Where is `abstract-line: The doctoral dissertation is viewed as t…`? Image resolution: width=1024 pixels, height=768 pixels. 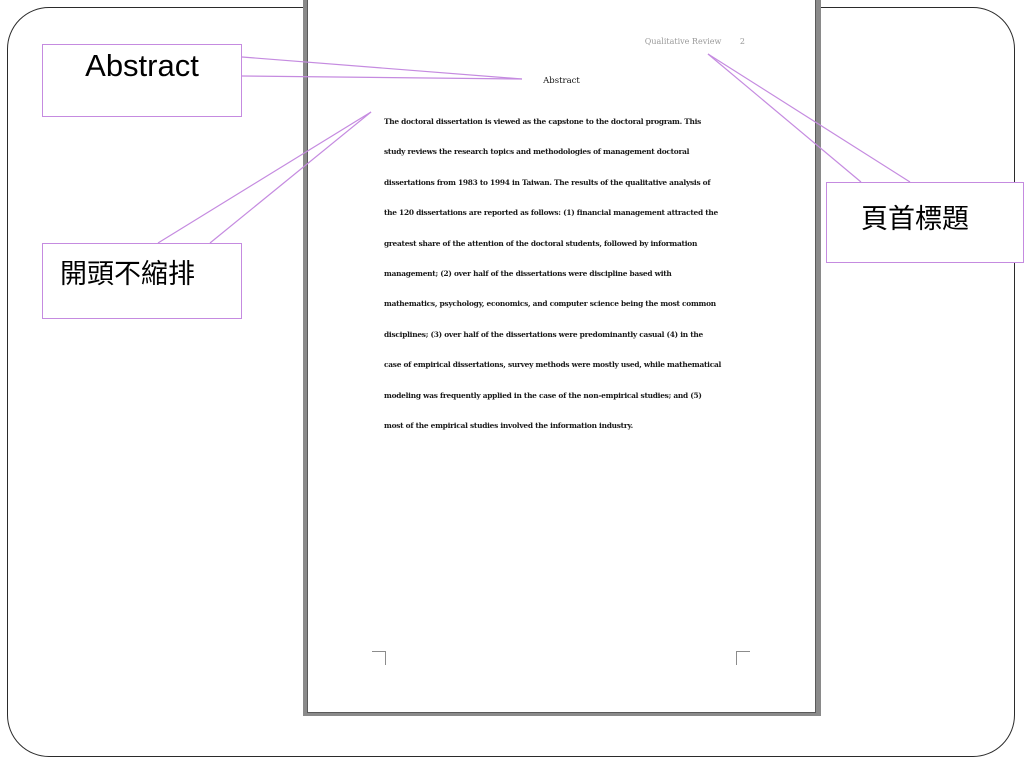
abstract-line: The doctoral dissertation is viewed as t… is located at coordinates (543, 121).